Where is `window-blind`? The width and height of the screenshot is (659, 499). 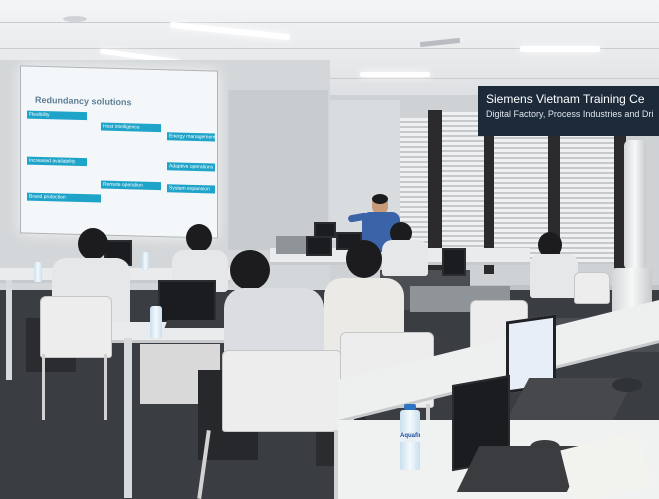 window-blind is located at coordinates (588, 199).